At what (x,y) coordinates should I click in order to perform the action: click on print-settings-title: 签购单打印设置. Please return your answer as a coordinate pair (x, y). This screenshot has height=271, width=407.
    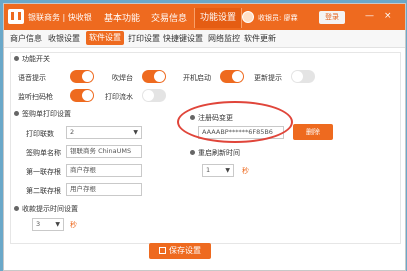
    Looking at the image, I should click on (46, 114).